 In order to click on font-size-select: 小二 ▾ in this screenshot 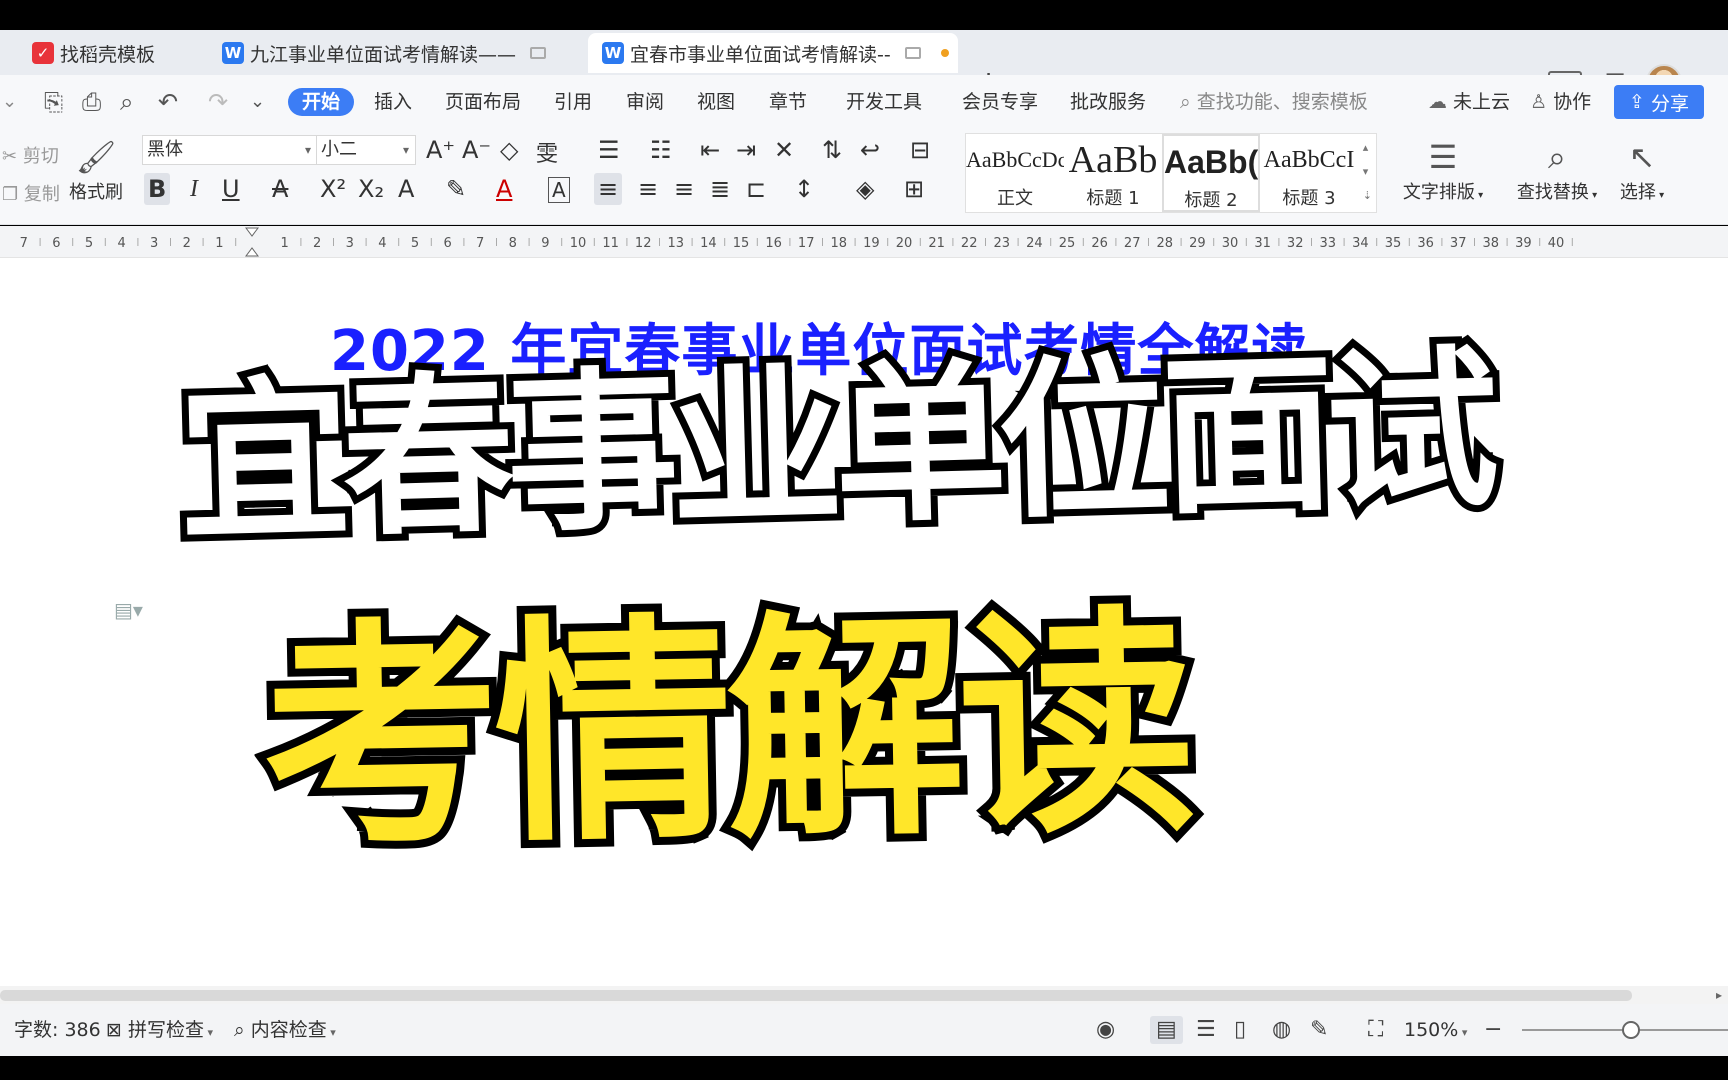, I will do `click(366, 150)`.